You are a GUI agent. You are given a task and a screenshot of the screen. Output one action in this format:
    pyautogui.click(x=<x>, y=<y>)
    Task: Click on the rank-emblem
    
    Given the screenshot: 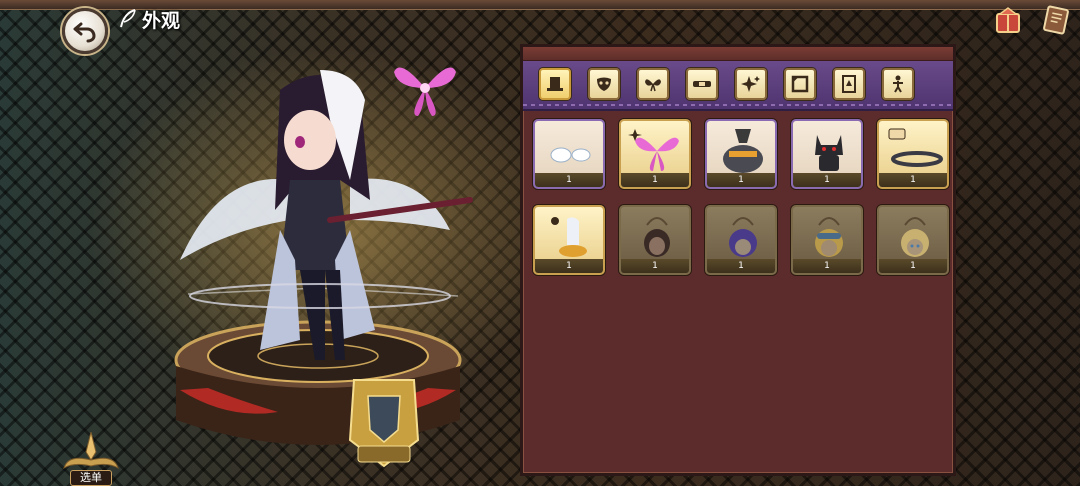 What is the action you would take?
    pyautogui.click(x=384, y=423)
    